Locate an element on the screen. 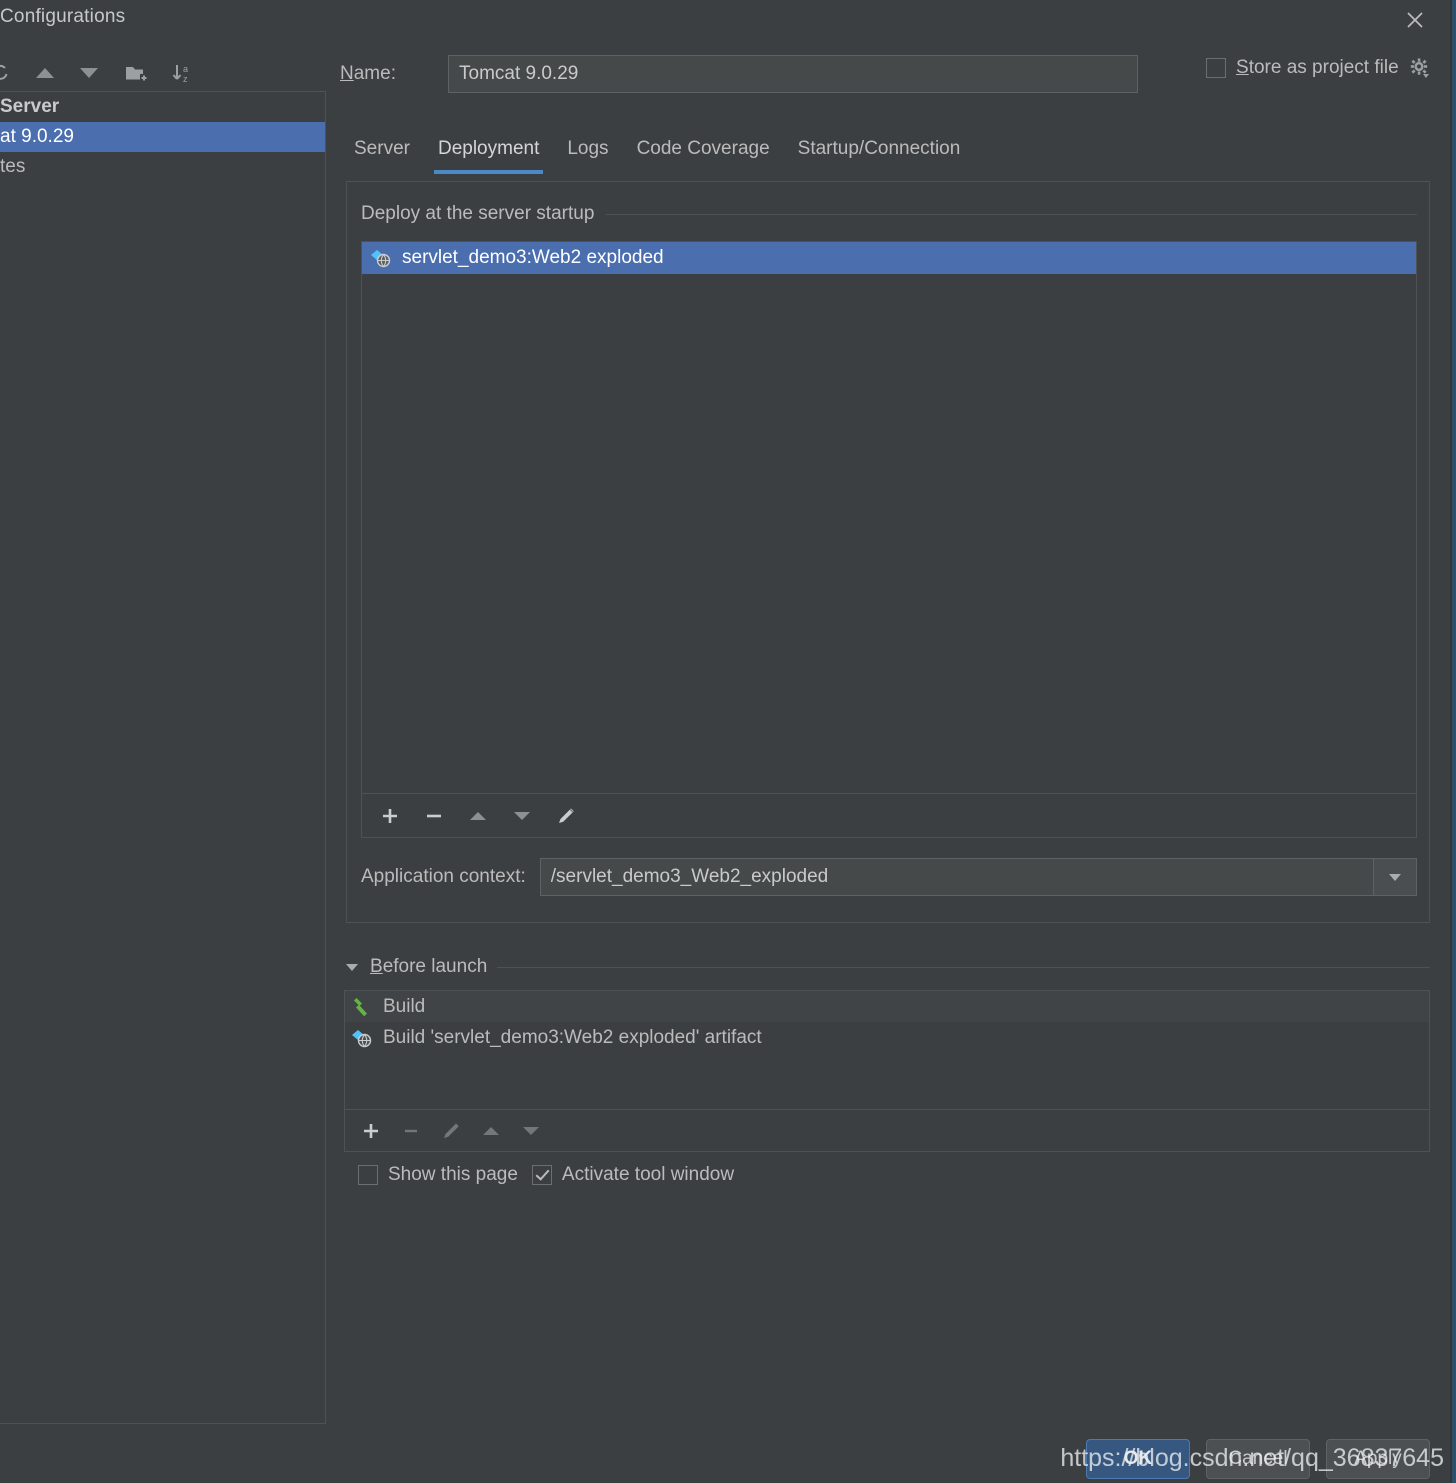 This screenshot has width=1456, height=1483. deploy-group-separator is located at coordinates (1011, 214).